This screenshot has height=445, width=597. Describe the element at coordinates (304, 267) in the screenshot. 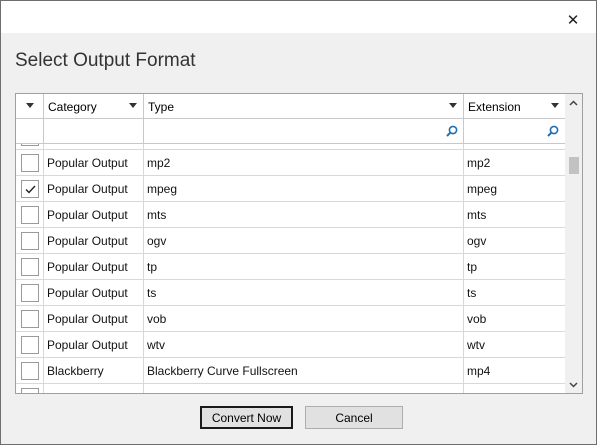

I see `type-cell: tp` at that location.